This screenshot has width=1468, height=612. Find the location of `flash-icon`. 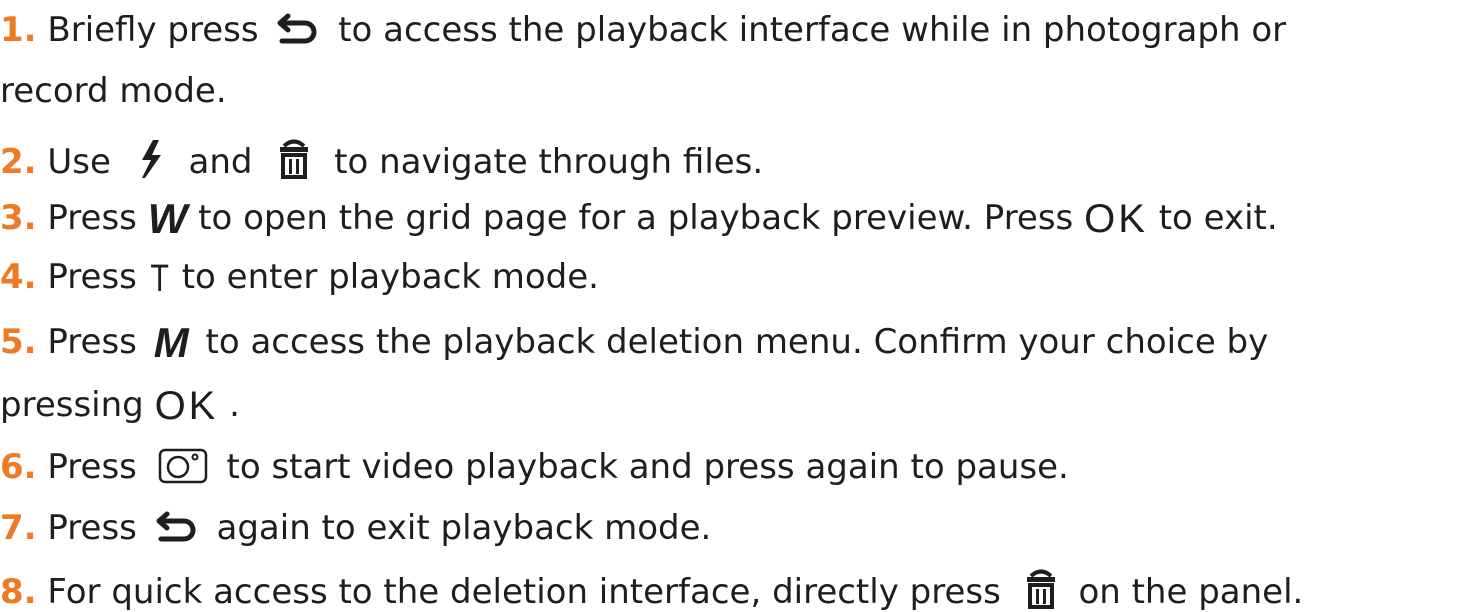

flash-icon is located at coordinates (151, 159).